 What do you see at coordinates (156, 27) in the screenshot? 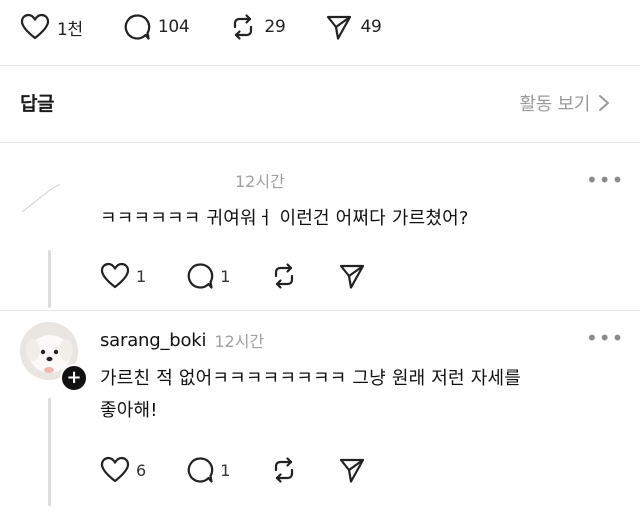
I see `comment-button: 104` at bounding box center [156, 27].